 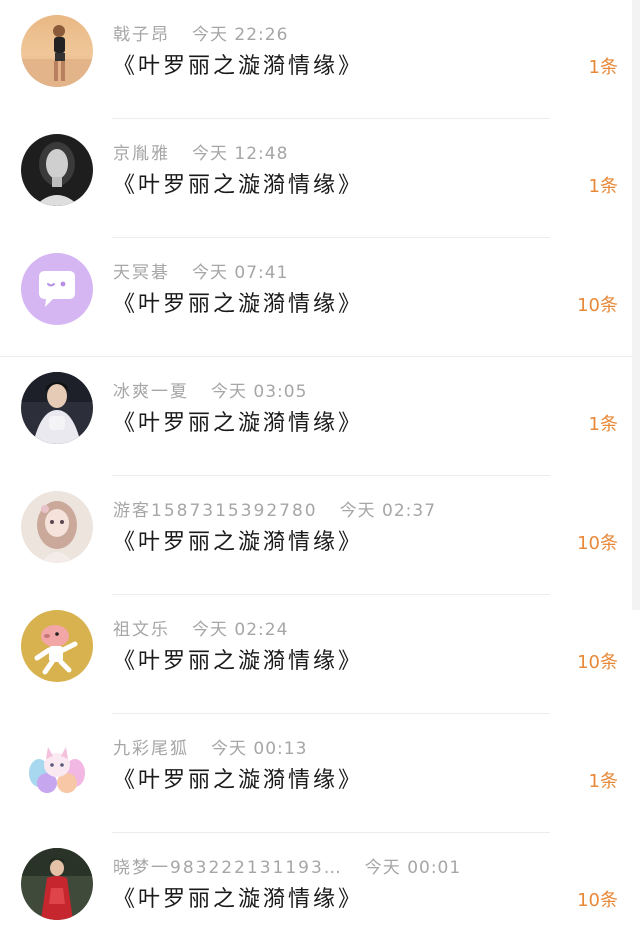 What do you see at coordinates (141, 630) in the screenshot?
I see `user-name: 祖文乐` at bounding box center [141, 630].